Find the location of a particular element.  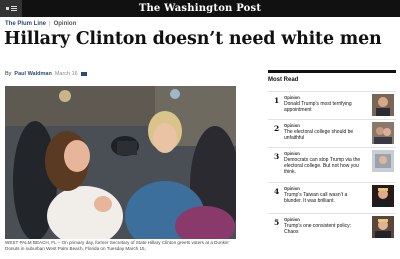

rank-number: 1 is located at coordinates (277, 100).